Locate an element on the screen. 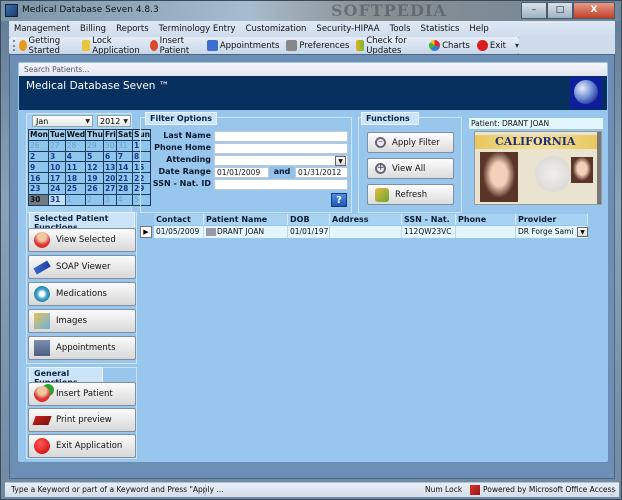  toolbar-appointments: Appointments is located at coordinates (242, 45).